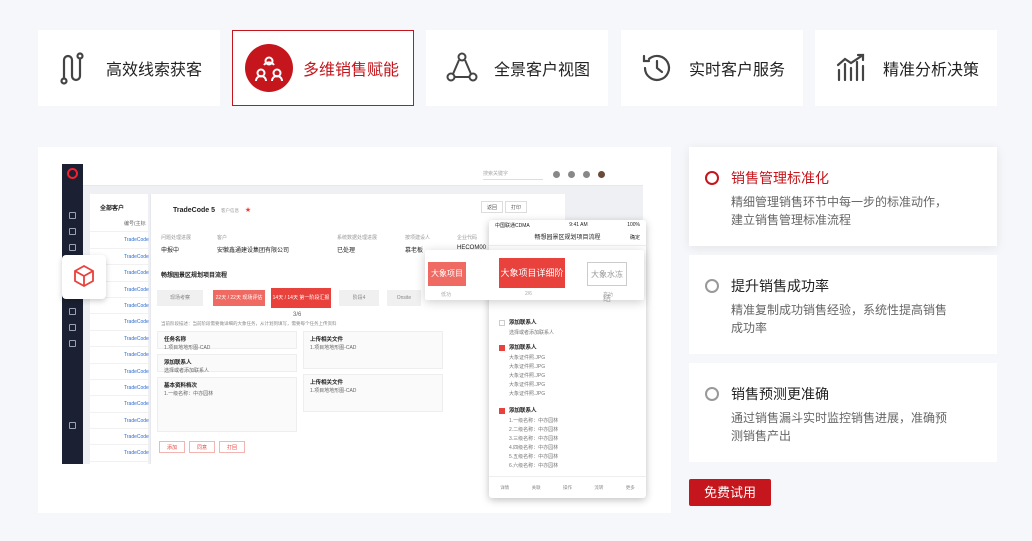 This screenshot has width=1032, height=541. I want to click on star-icon: ★, so click(248, 210).